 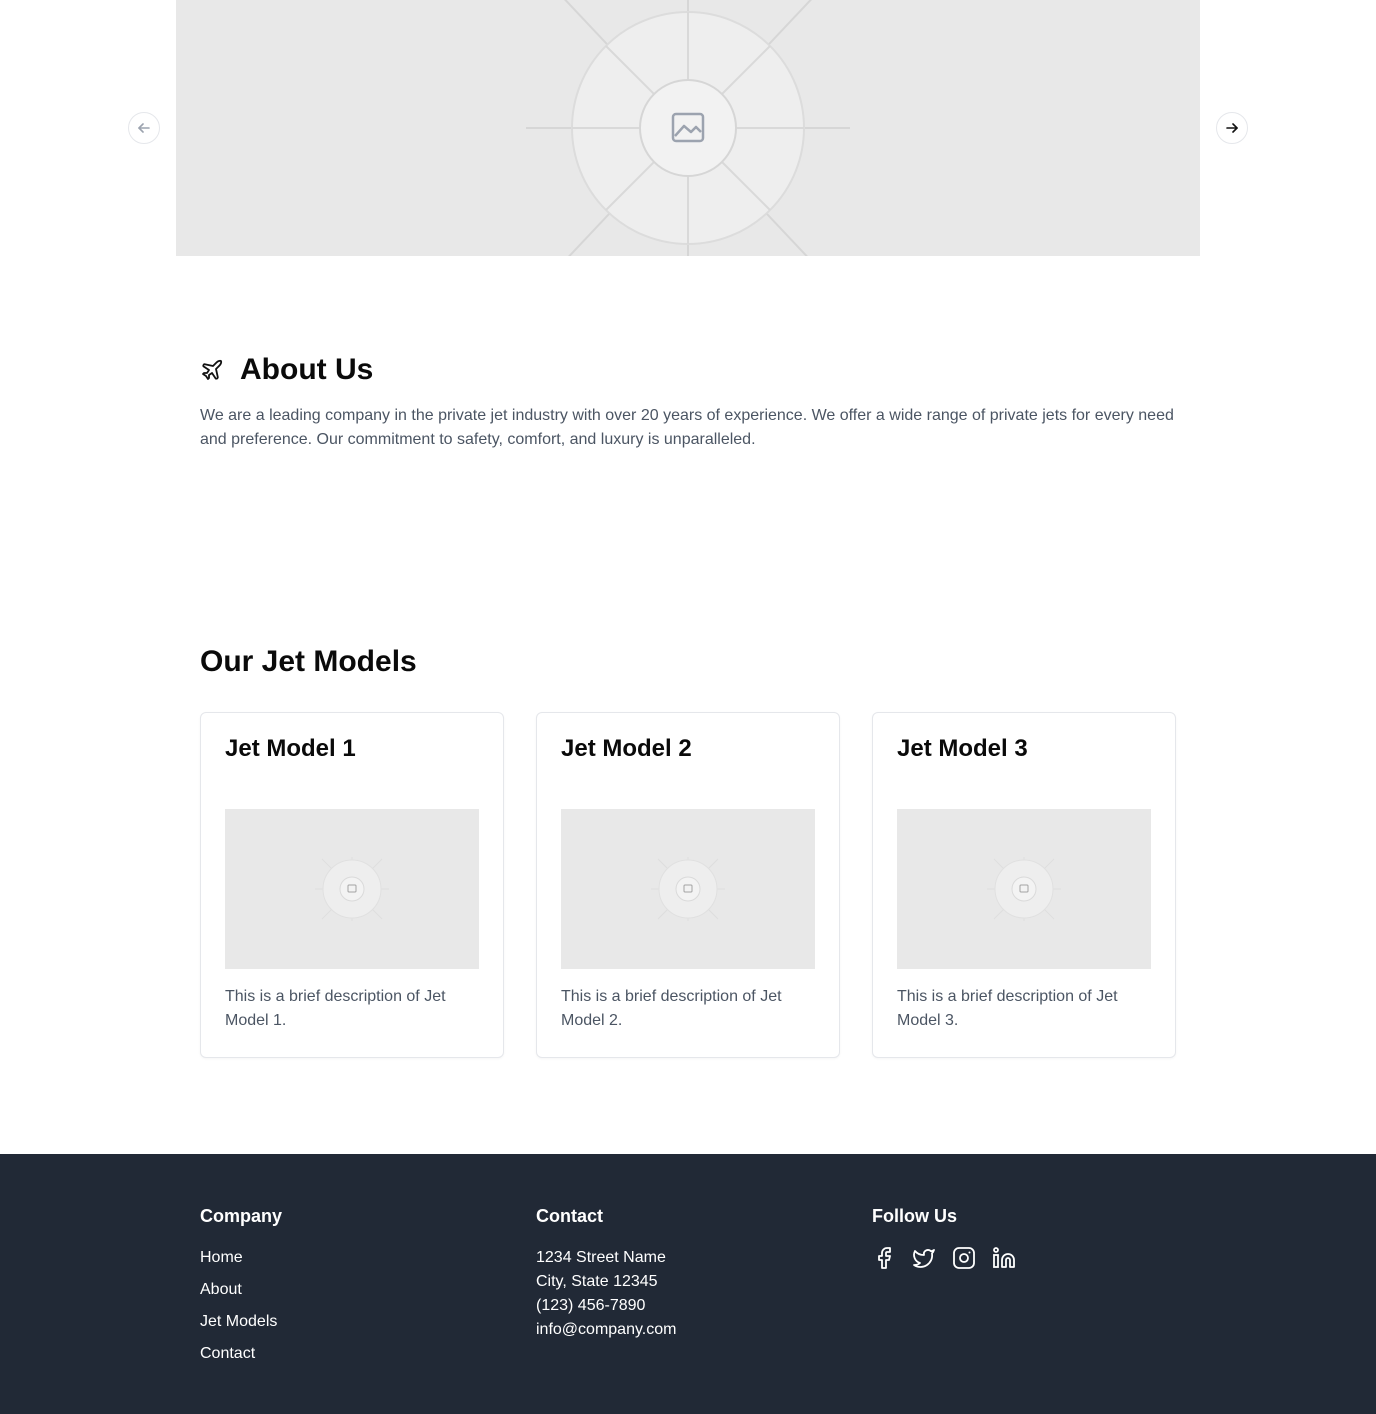 I want to click on footer-link-item: Jet Models, so click(x=241, y=1322).